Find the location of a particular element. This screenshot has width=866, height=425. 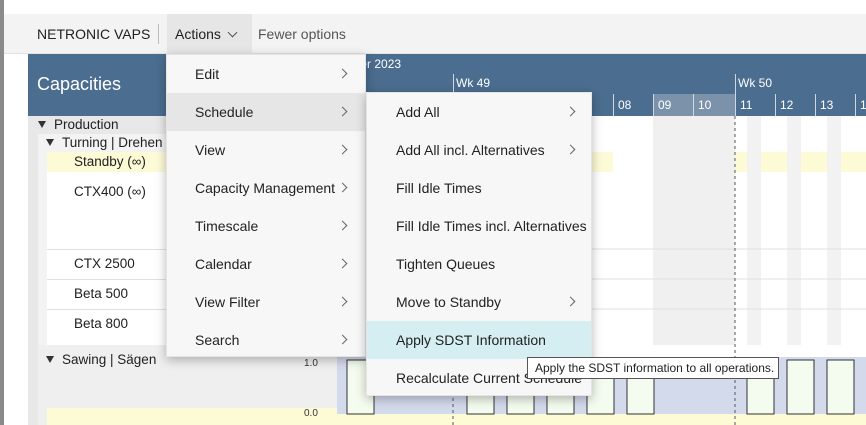

day-14: 1 is located at coordinates (860, 105).